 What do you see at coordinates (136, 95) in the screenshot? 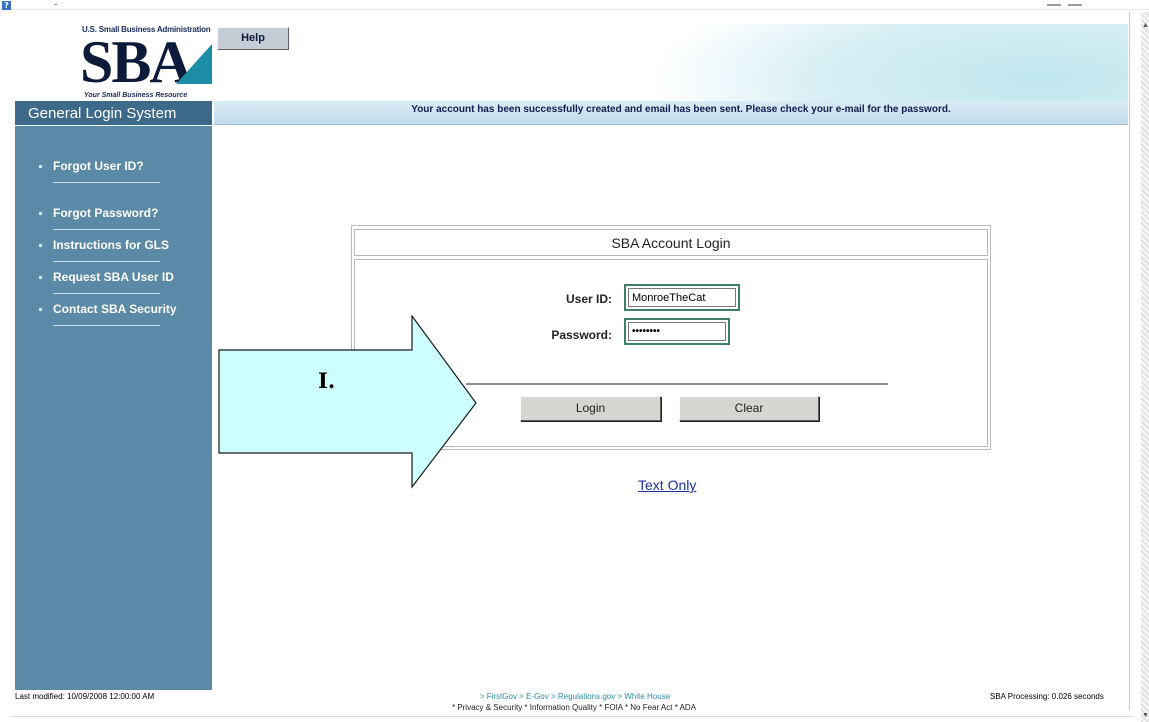
I see `logo-tagline: Your Small Business Resource` at bounding box center [136, 95].